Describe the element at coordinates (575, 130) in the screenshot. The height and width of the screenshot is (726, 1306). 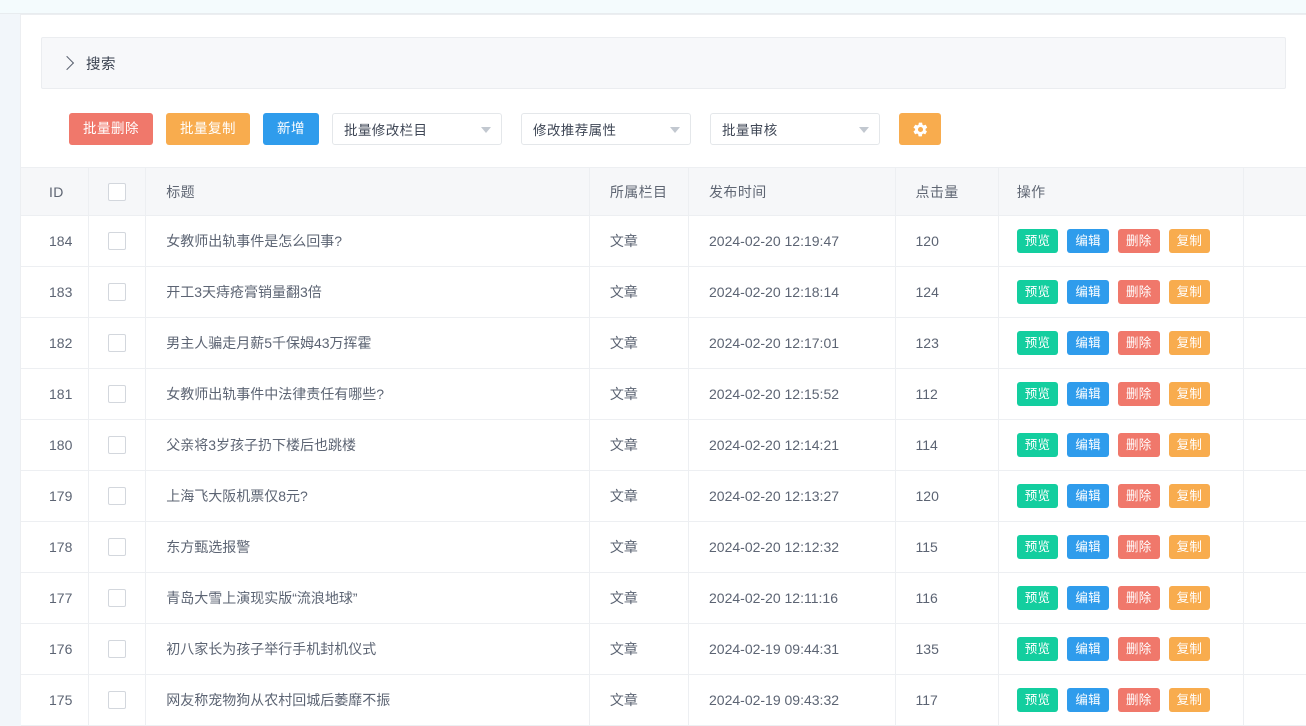
I see `change-recommend-attribute-value: 修改推荐属性` at that location.